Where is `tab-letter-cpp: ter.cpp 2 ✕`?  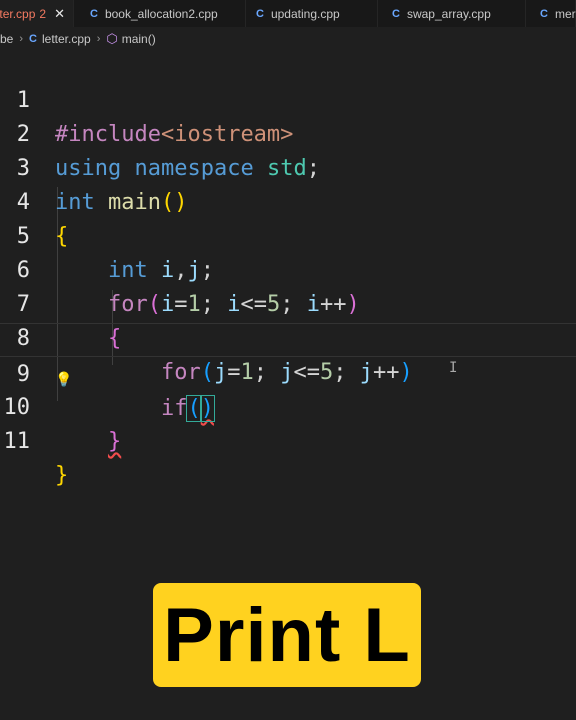 tab-letter-cpp: ter.cpp 2 ✕ is located at coordinates (37, 13).